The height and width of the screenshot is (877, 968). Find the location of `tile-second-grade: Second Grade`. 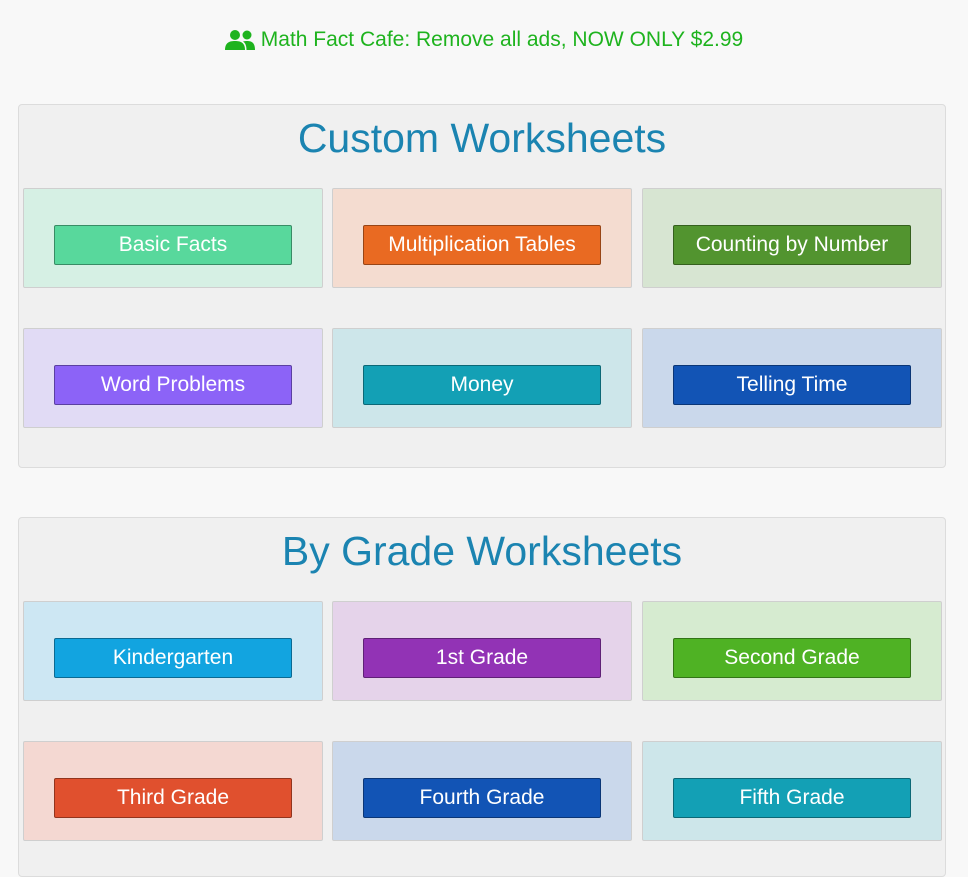

tile-second-grade: Second Grade is located at coordinates (792, 651).